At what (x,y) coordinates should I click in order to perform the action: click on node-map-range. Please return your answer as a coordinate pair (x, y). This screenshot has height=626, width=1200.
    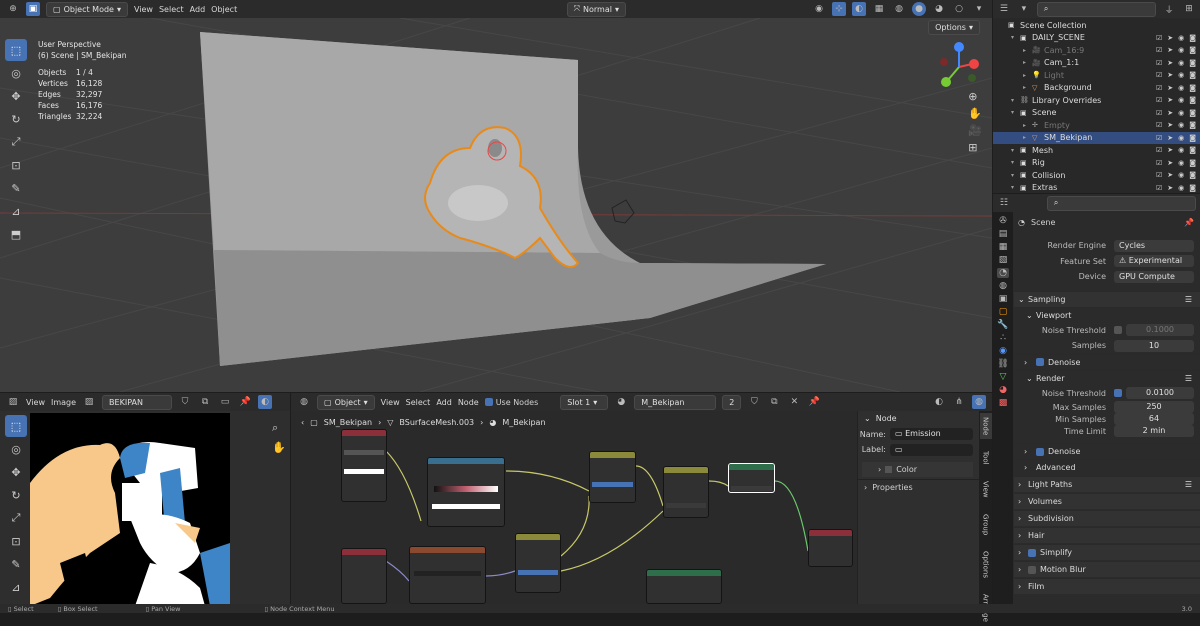
    Looking at the image, I should click on (538, 563).